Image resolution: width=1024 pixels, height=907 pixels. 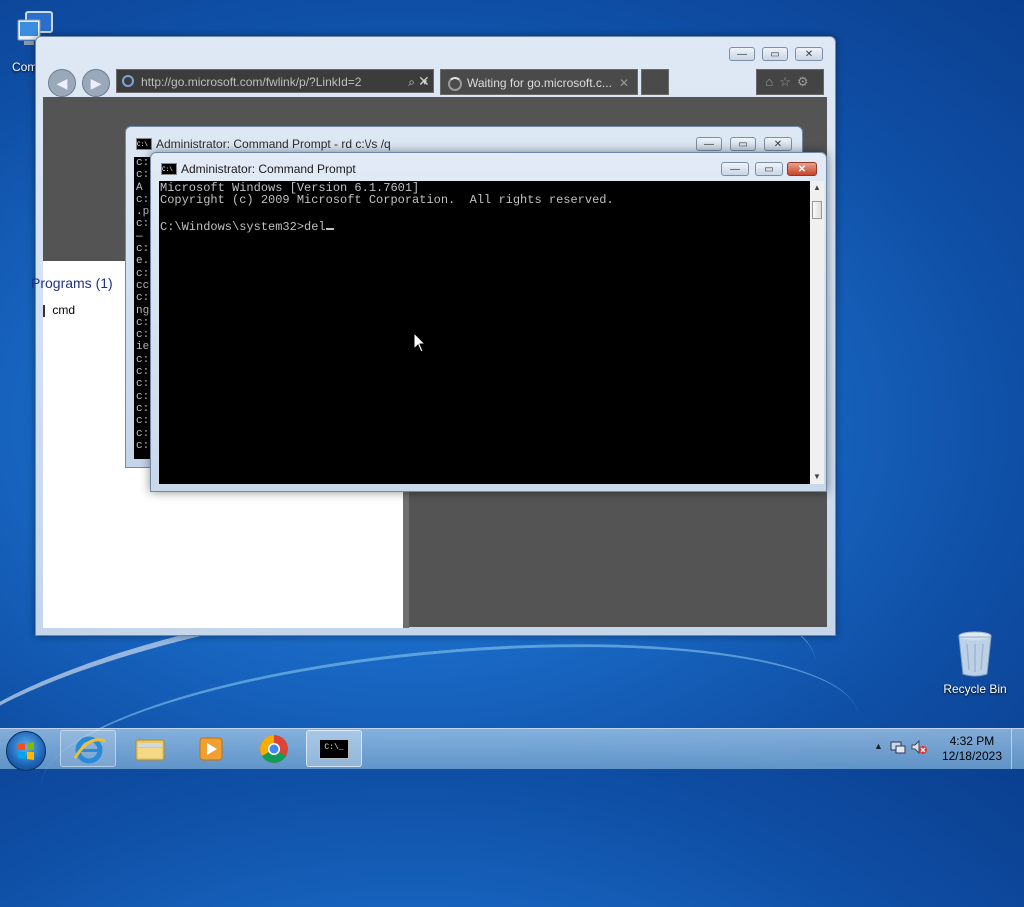 I want to click on stop-icon: ✕, so click(x=424, y=81).